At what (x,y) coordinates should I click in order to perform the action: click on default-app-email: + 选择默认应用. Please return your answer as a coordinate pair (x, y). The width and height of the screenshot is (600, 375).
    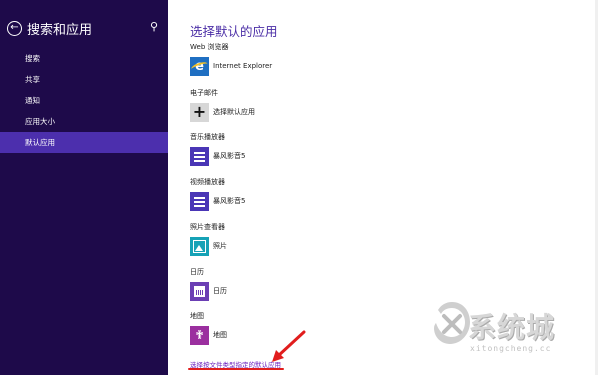
    Looking at the image, I should click on (222, 112).